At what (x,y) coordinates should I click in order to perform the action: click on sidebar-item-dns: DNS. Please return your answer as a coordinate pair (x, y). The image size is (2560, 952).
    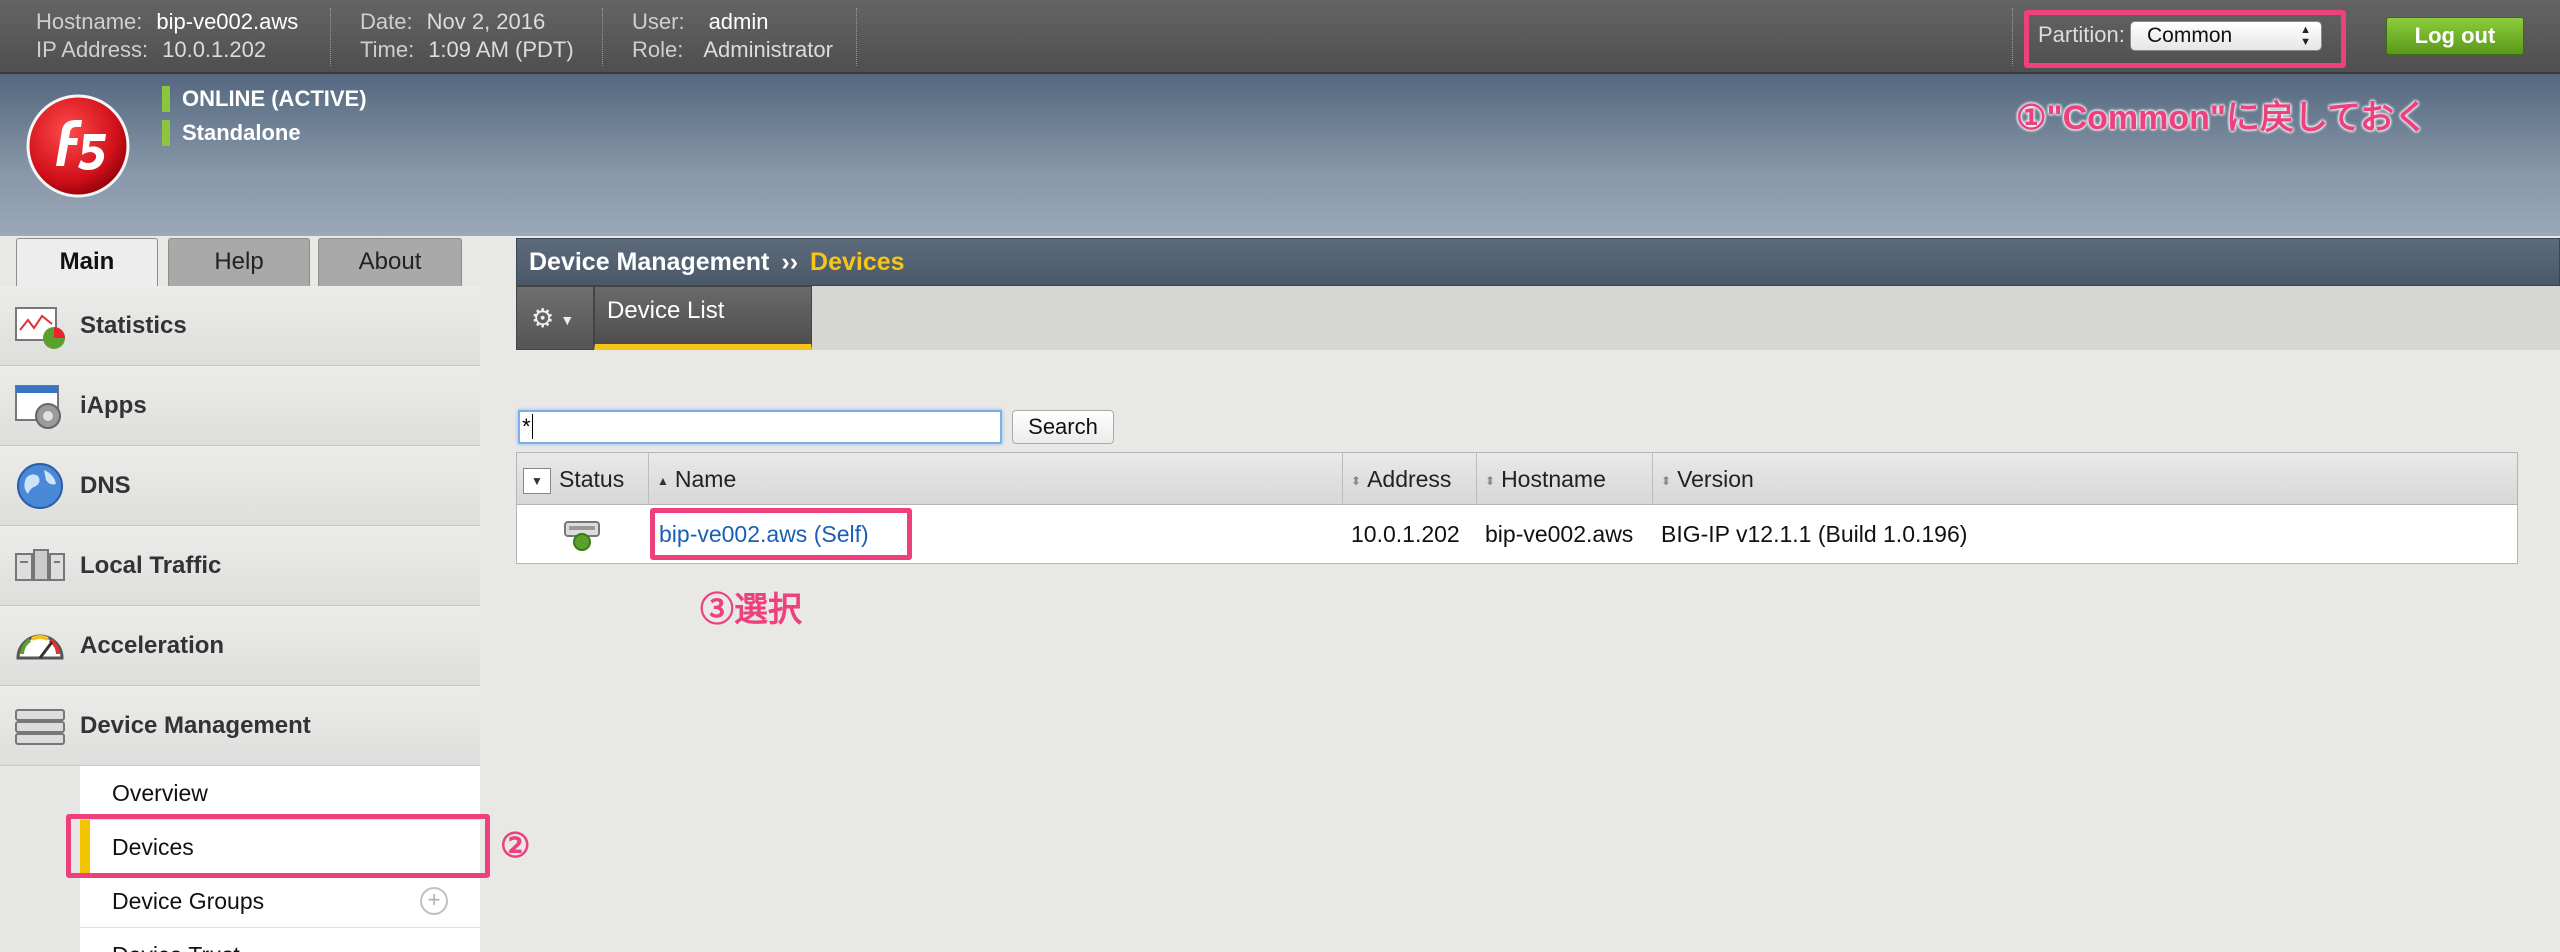
    Looking at the image, I should click on (240, 486).